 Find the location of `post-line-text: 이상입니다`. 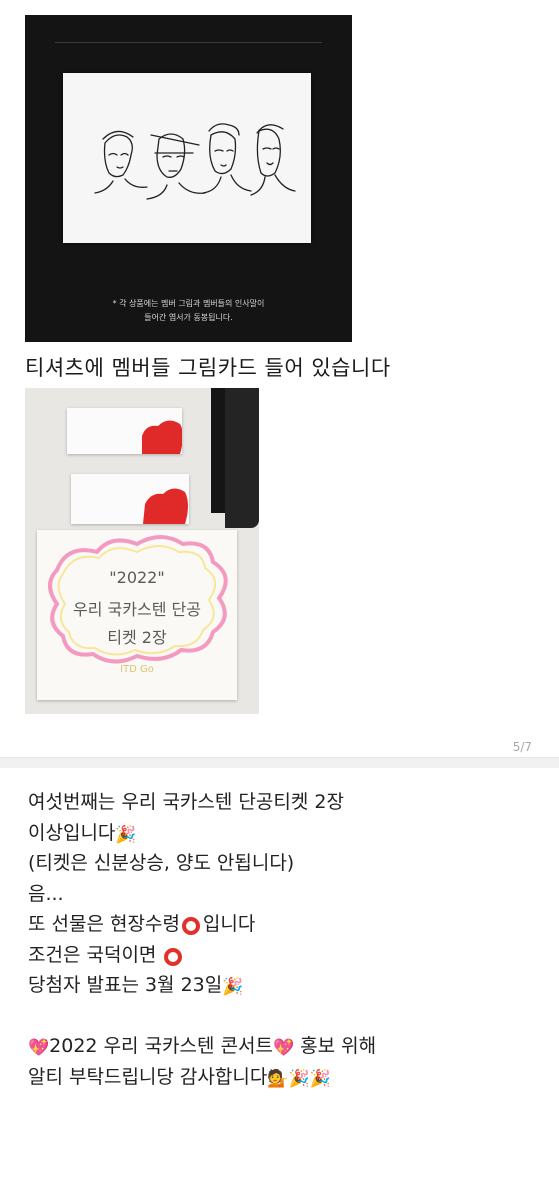

post-line-text: 이상입니다 is located at coordinates (72, 832).